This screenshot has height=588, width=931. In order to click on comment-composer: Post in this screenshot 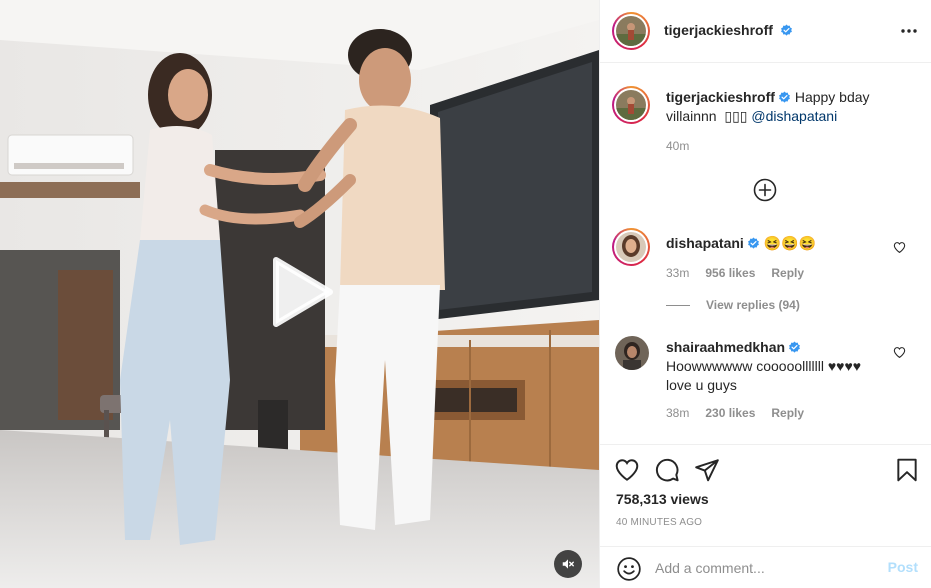, I will do `click(765, 567)`.